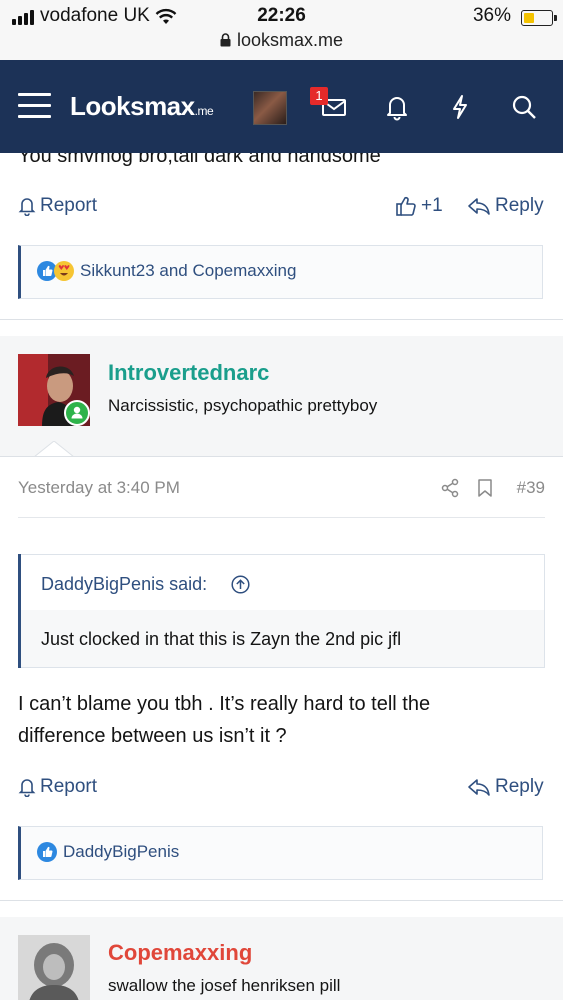 The image size is (563, 1000). What do you see at coordinates (281, 790) in the screenshot?
I see `post-actions: Report Reply` at bounding box center [281, 790].